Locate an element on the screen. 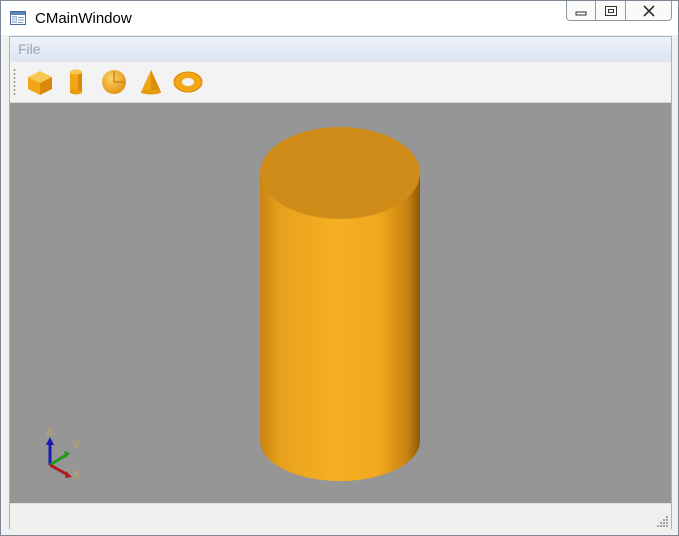  torus-icon is located at coordinates (188, 82).